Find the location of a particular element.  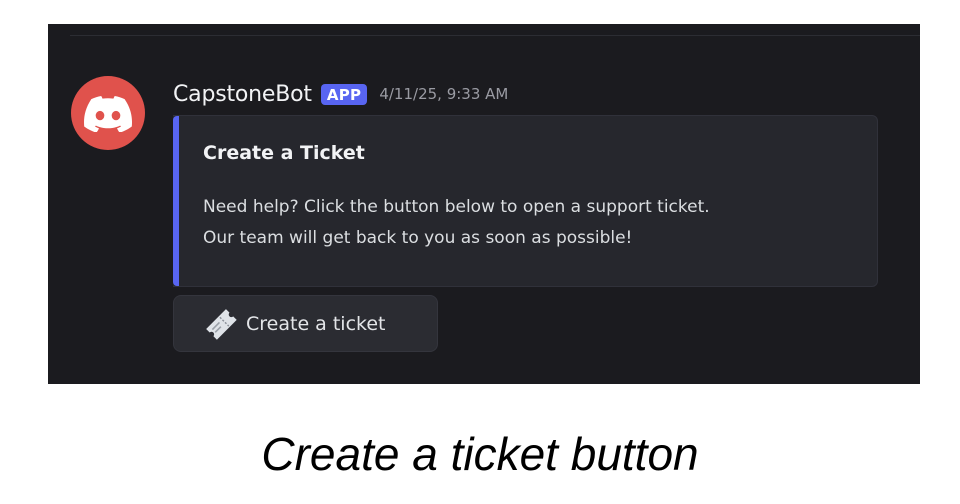

message-header: CapstoneBot APP 4/11/25, 9:33 AM is located at coordinates (340, 94).